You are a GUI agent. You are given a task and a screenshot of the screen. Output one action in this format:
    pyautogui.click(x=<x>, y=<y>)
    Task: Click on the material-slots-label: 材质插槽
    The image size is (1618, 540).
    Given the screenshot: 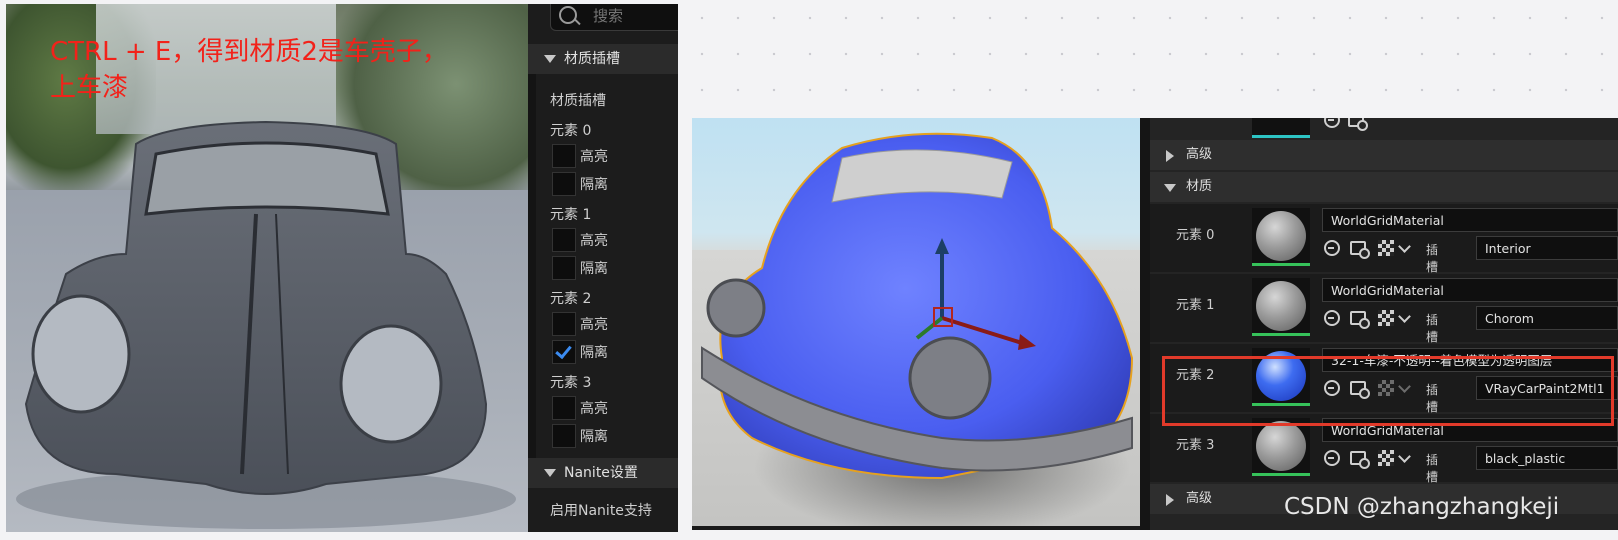 What is the action you would take?
    pyautogui.click(x=578, y=101)
    